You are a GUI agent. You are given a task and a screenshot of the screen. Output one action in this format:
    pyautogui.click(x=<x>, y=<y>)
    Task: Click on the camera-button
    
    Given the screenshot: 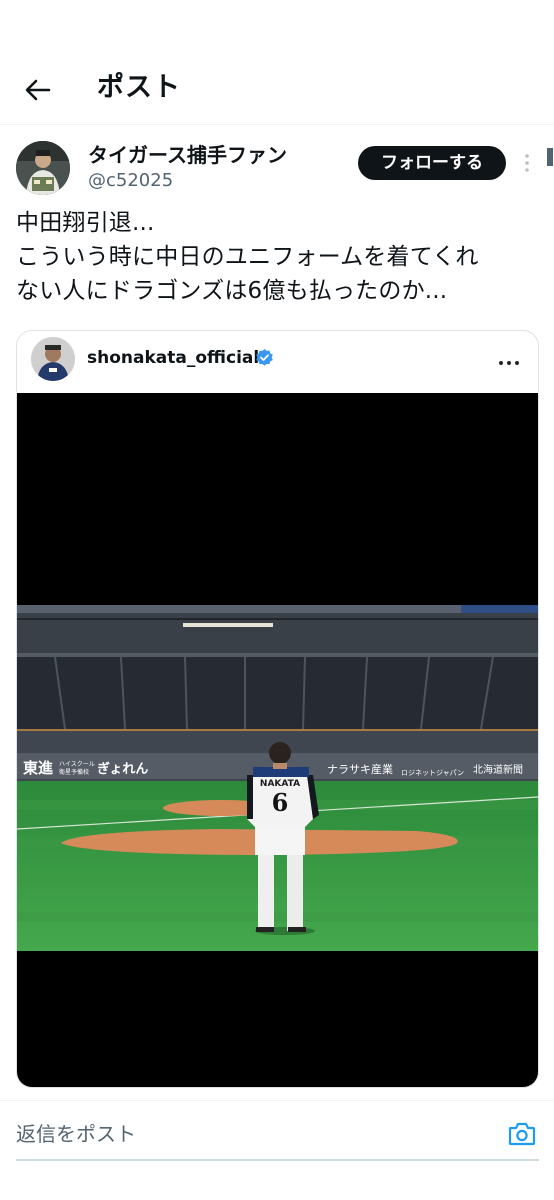 What is the action you would take?
    pyautogui.click(x=522, y=1134)
    